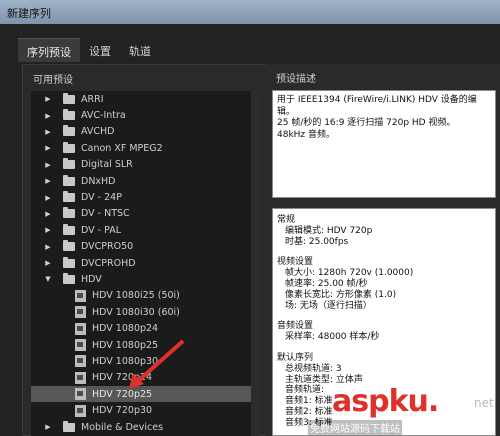 The height and width of the screenshot is (436, 500). I want to click on details-line: 编辑模式: HDV 720p, so click(329, 230).